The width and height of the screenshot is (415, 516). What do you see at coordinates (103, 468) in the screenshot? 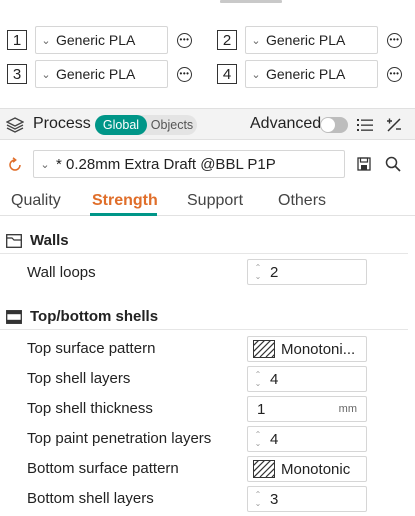
I see `bottom-surface-pattern-label: Bottom surface pattern` at bounding box center [103, 468].